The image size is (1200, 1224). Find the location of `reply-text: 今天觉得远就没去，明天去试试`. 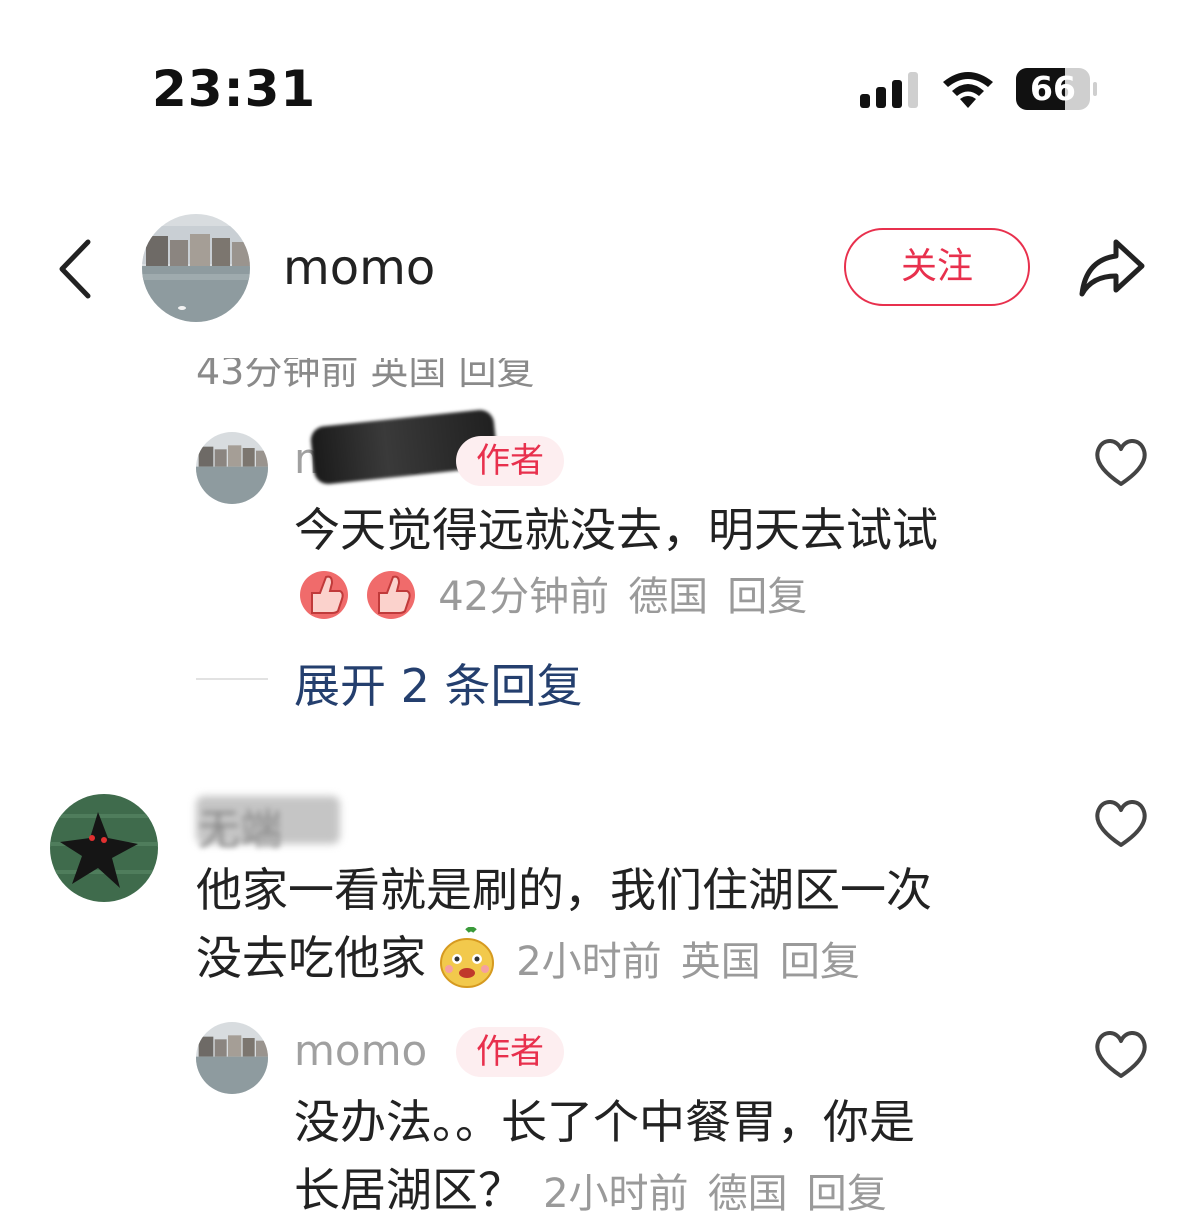

reply-text: 今天觉得远就没去，明天去试试 is located at coordinates (616, 530).